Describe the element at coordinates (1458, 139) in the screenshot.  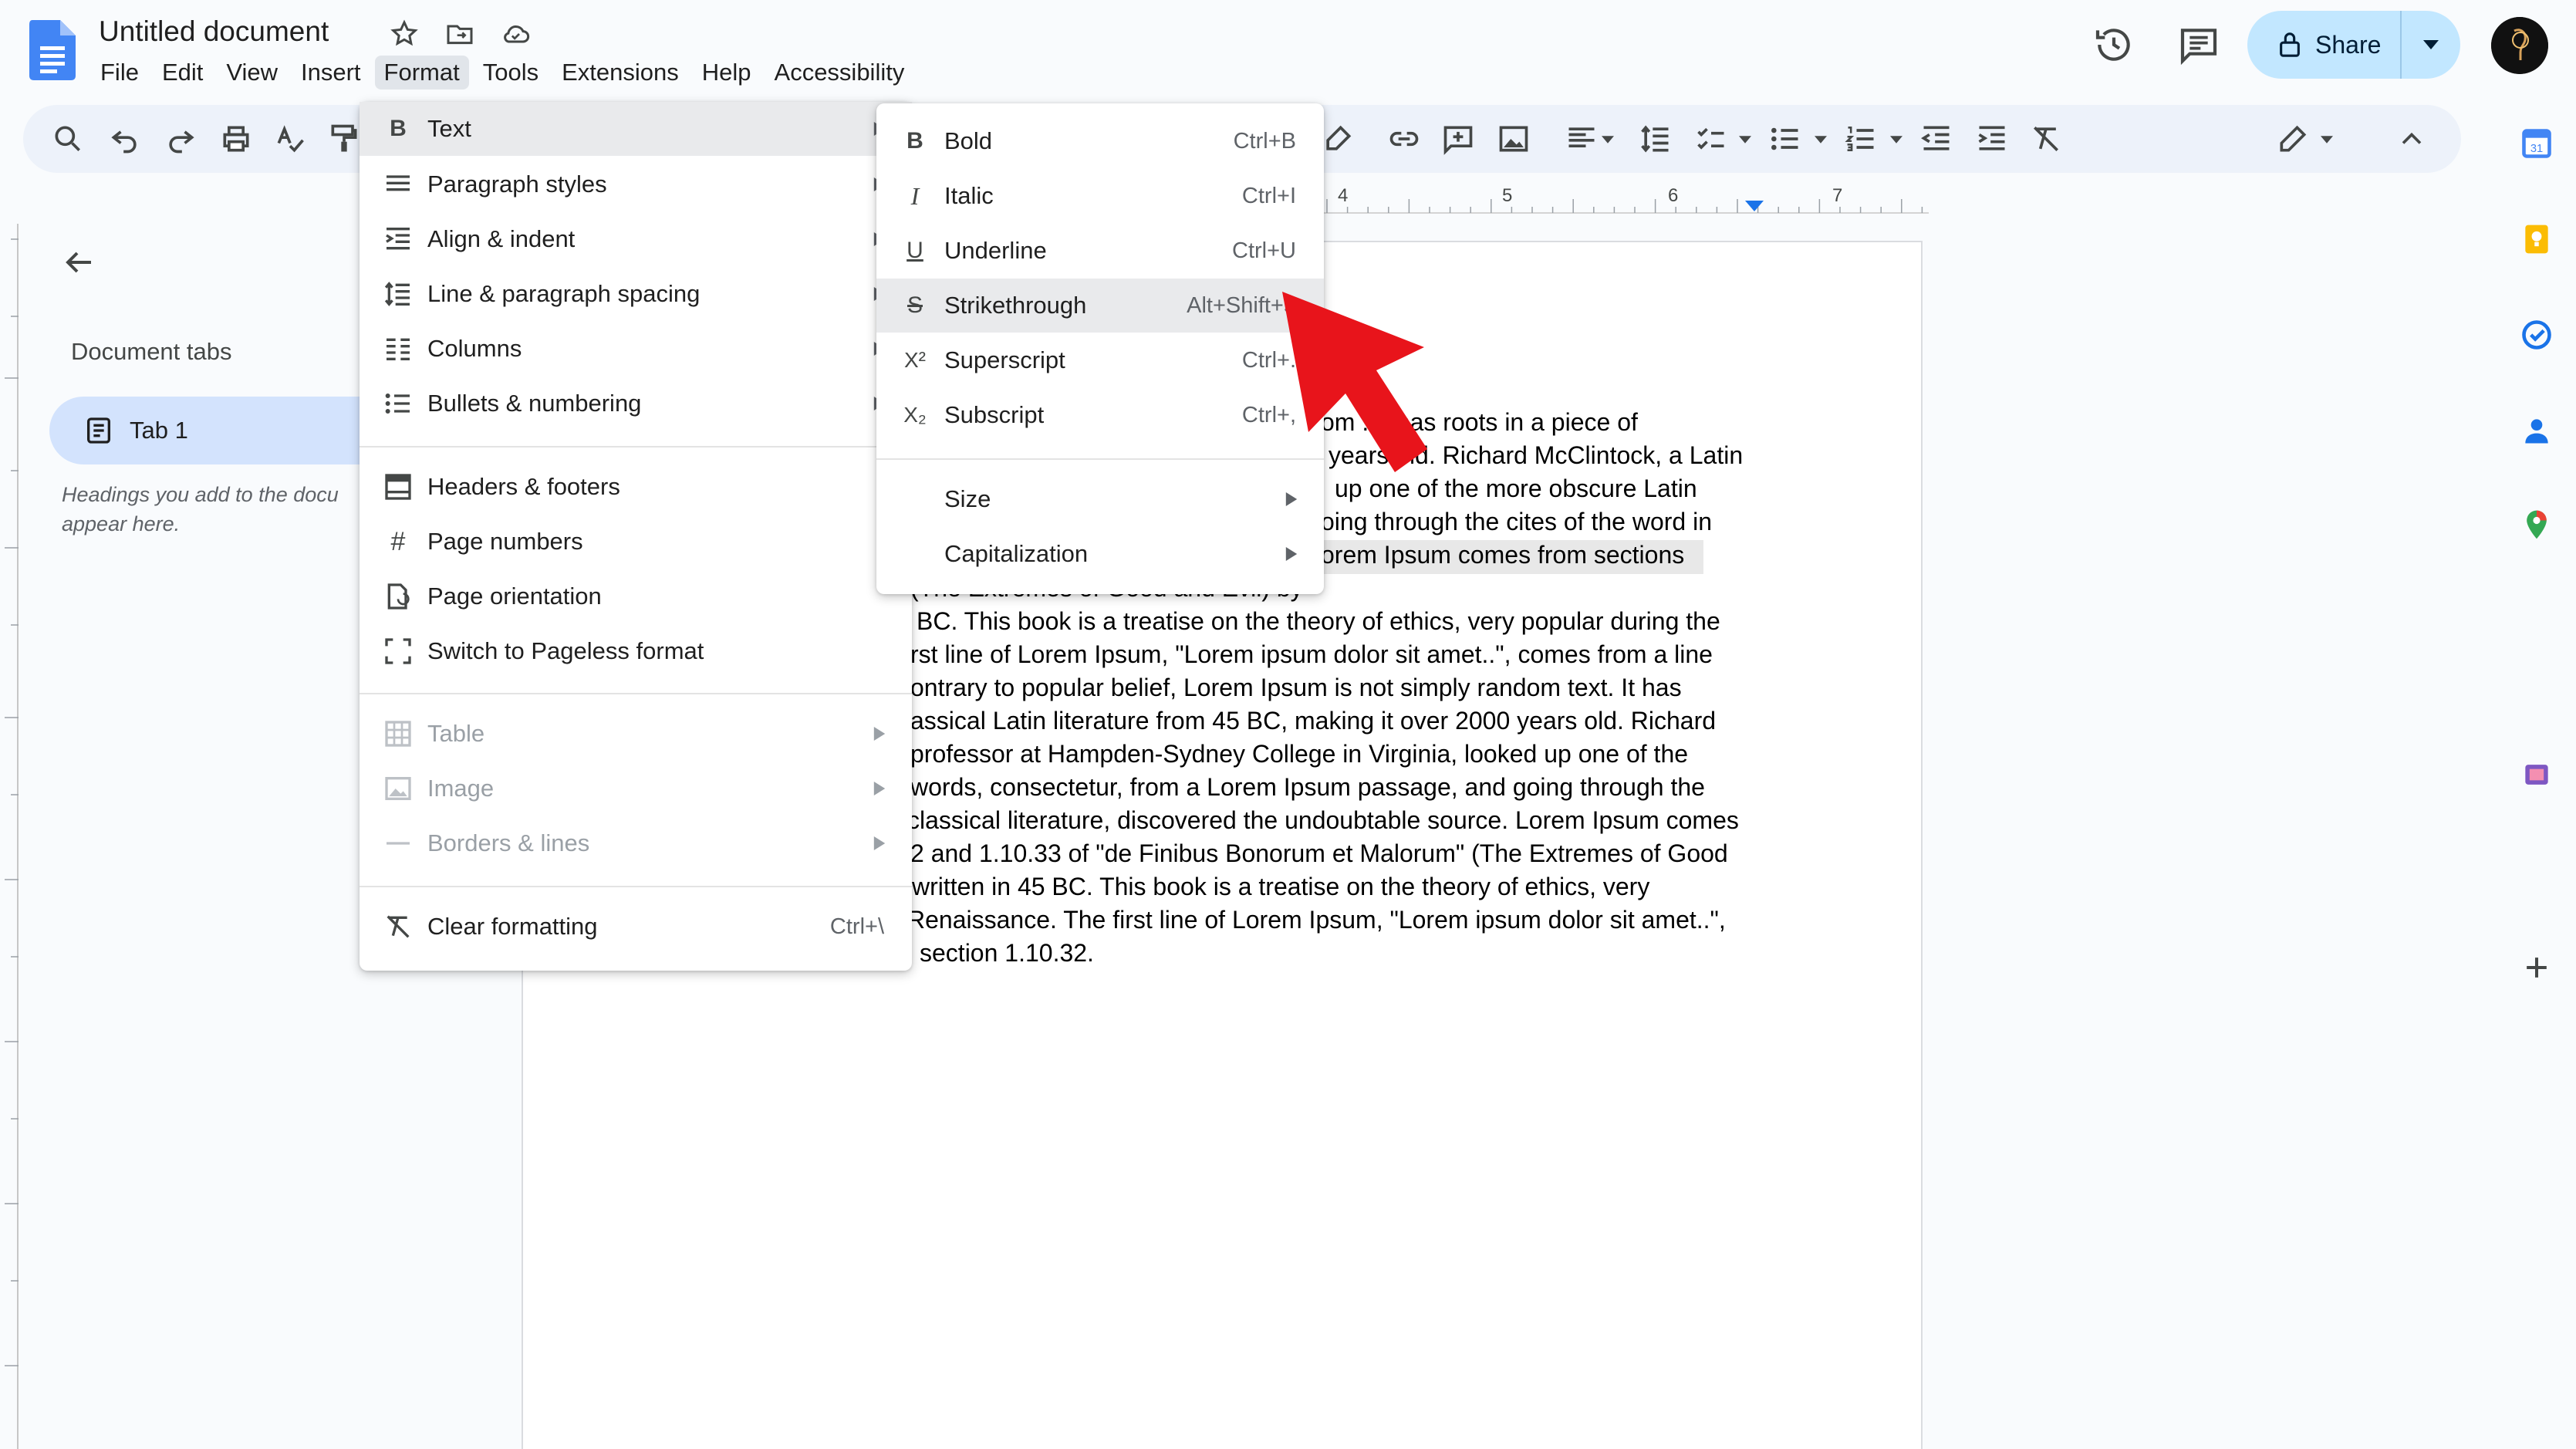
I see `add-comment-icon` at that location.